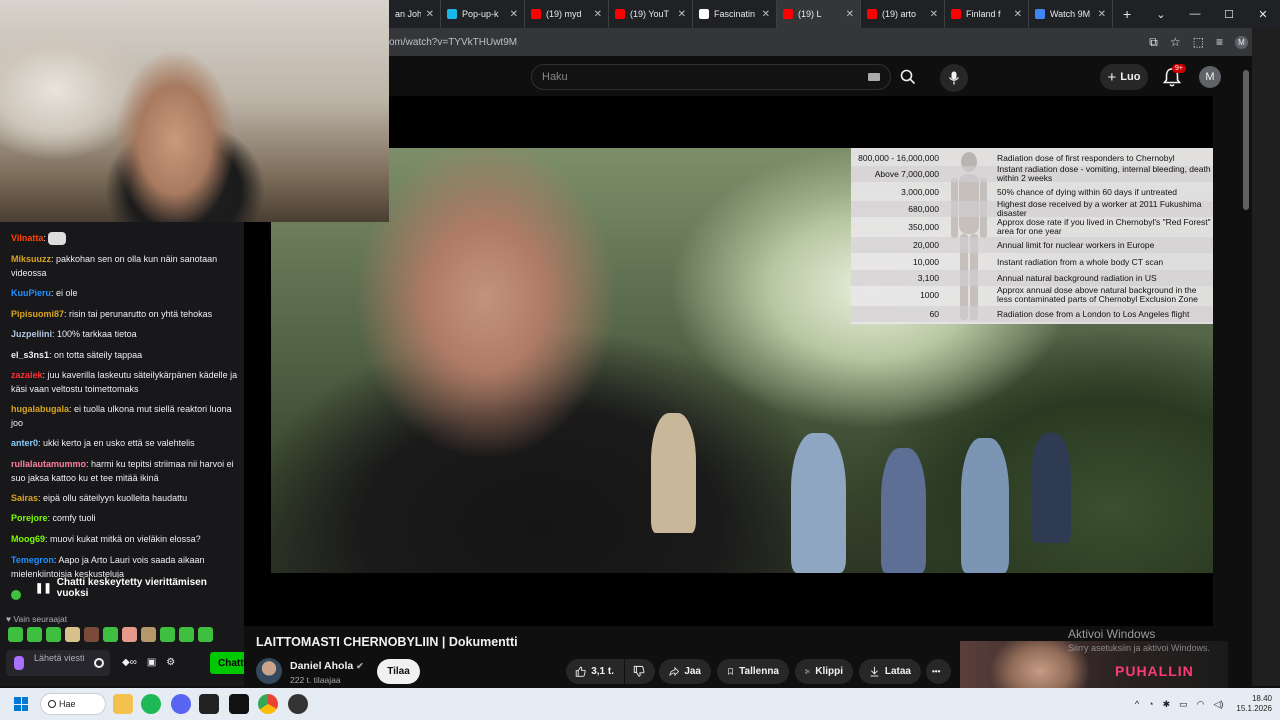 This screenshot has width=1280, height=720. Describe the element at coordinates (1051, 488) in the screenshot. I see `video-figure` at that location.